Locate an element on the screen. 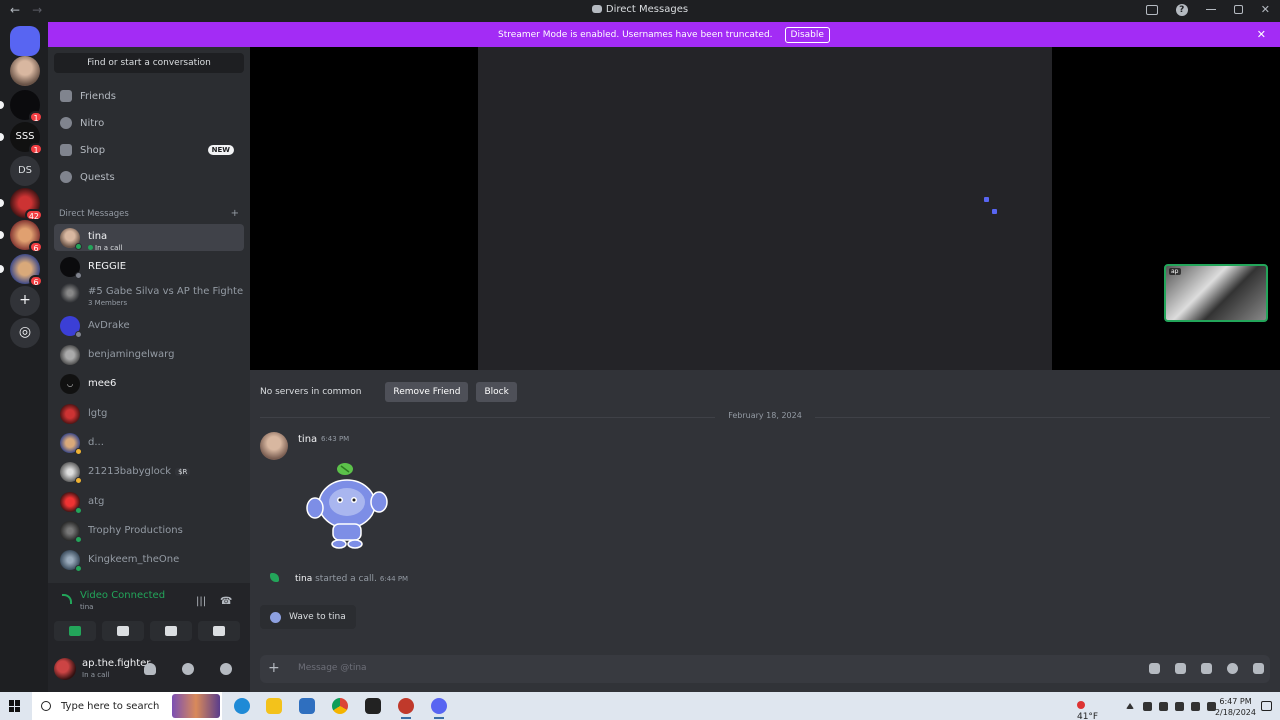 The image size is (1280, 720). close-banner-icon: ✕ is located at coordinates (1261, 34).